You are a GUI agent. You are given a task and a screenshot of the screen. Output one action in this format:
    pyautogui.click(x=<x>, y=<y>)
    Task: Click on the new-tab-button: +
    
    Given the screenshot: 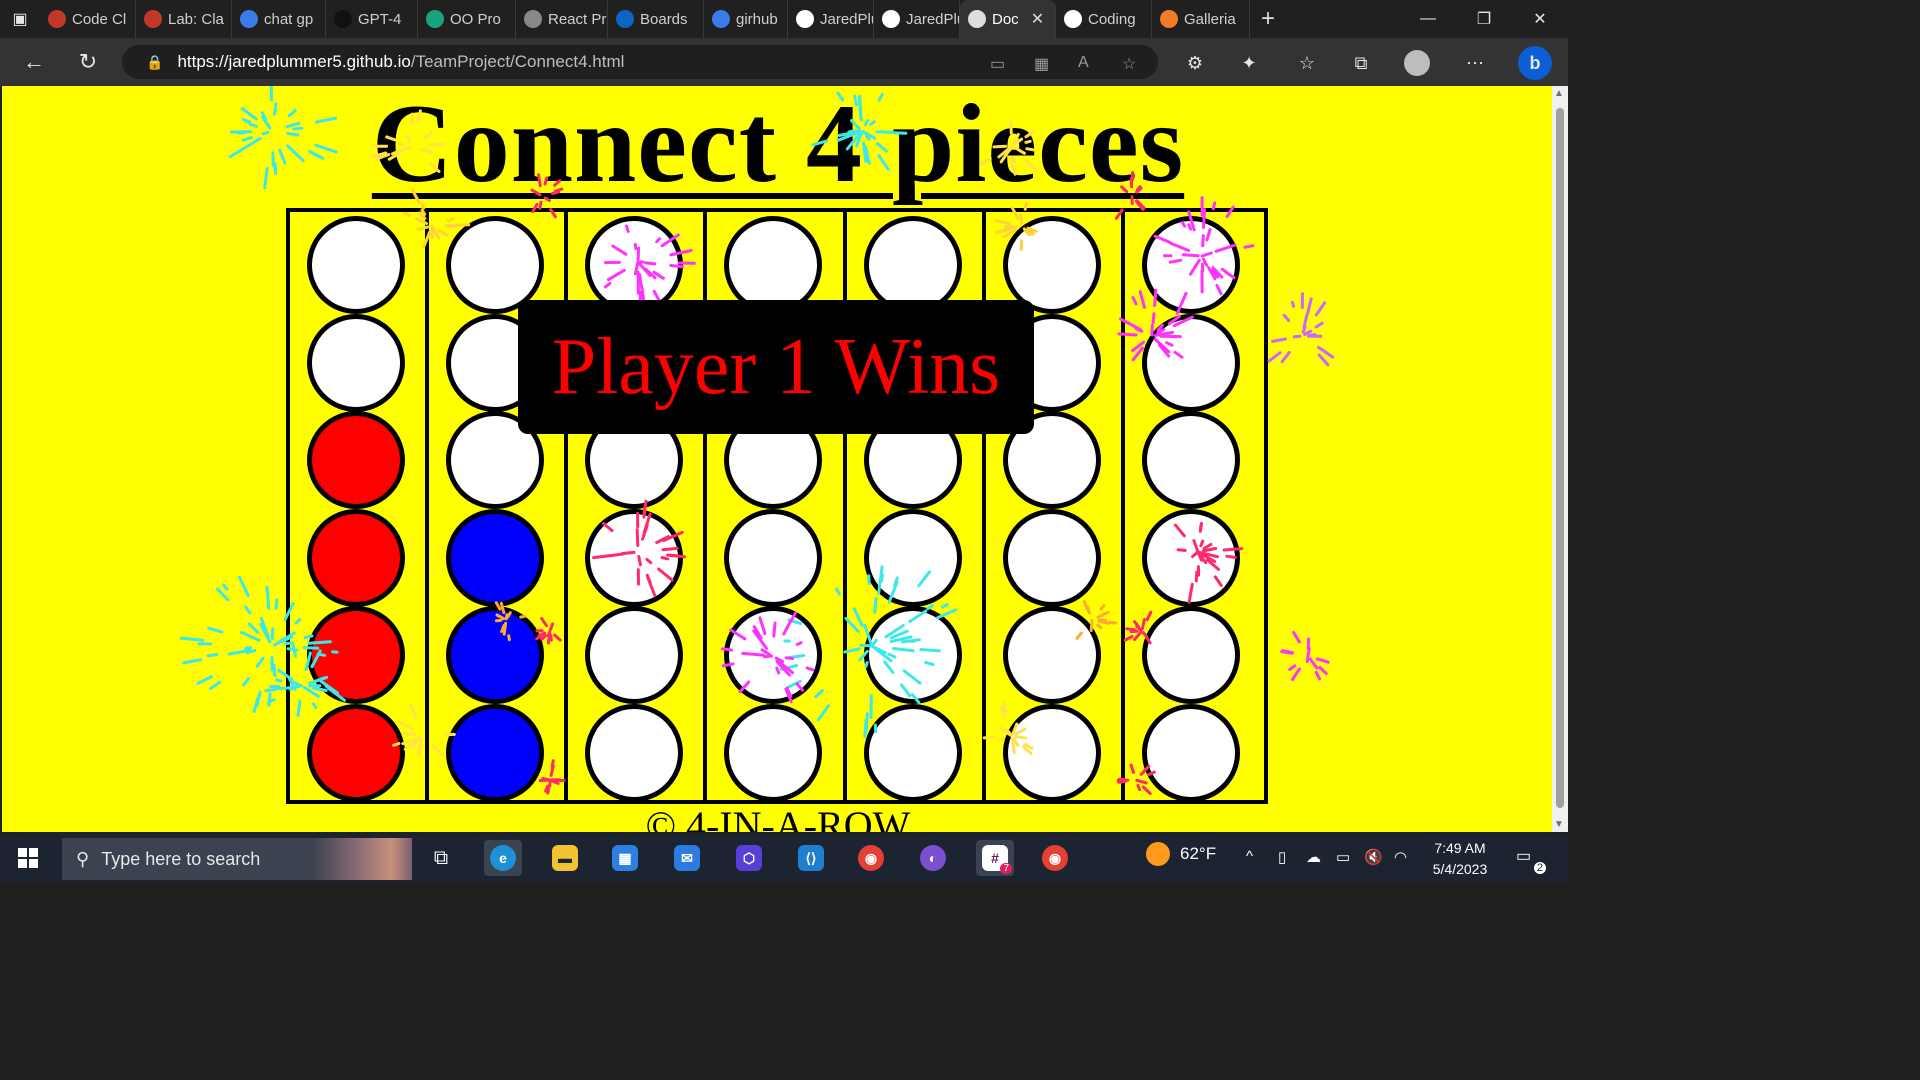 What is the action you would take?
    pyautogui.click(x=1268, y=19)
    